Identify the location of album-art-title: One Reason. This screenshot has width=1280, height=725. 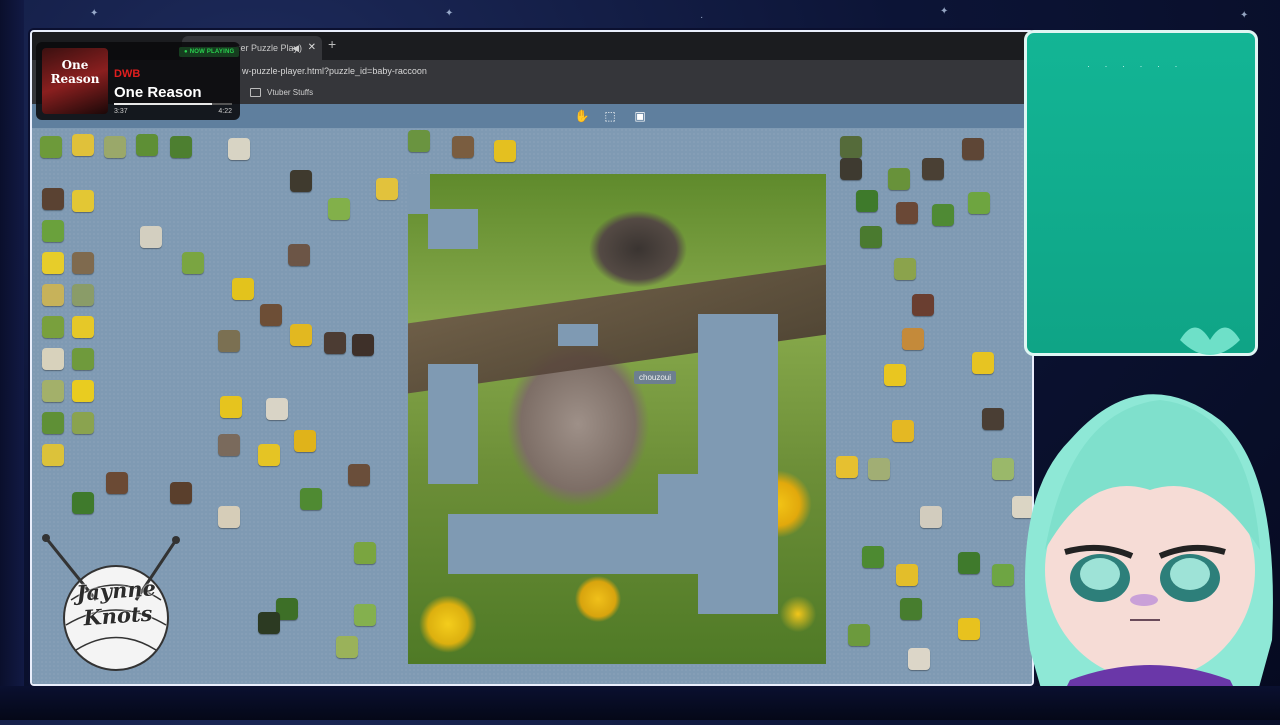
(75, 72).